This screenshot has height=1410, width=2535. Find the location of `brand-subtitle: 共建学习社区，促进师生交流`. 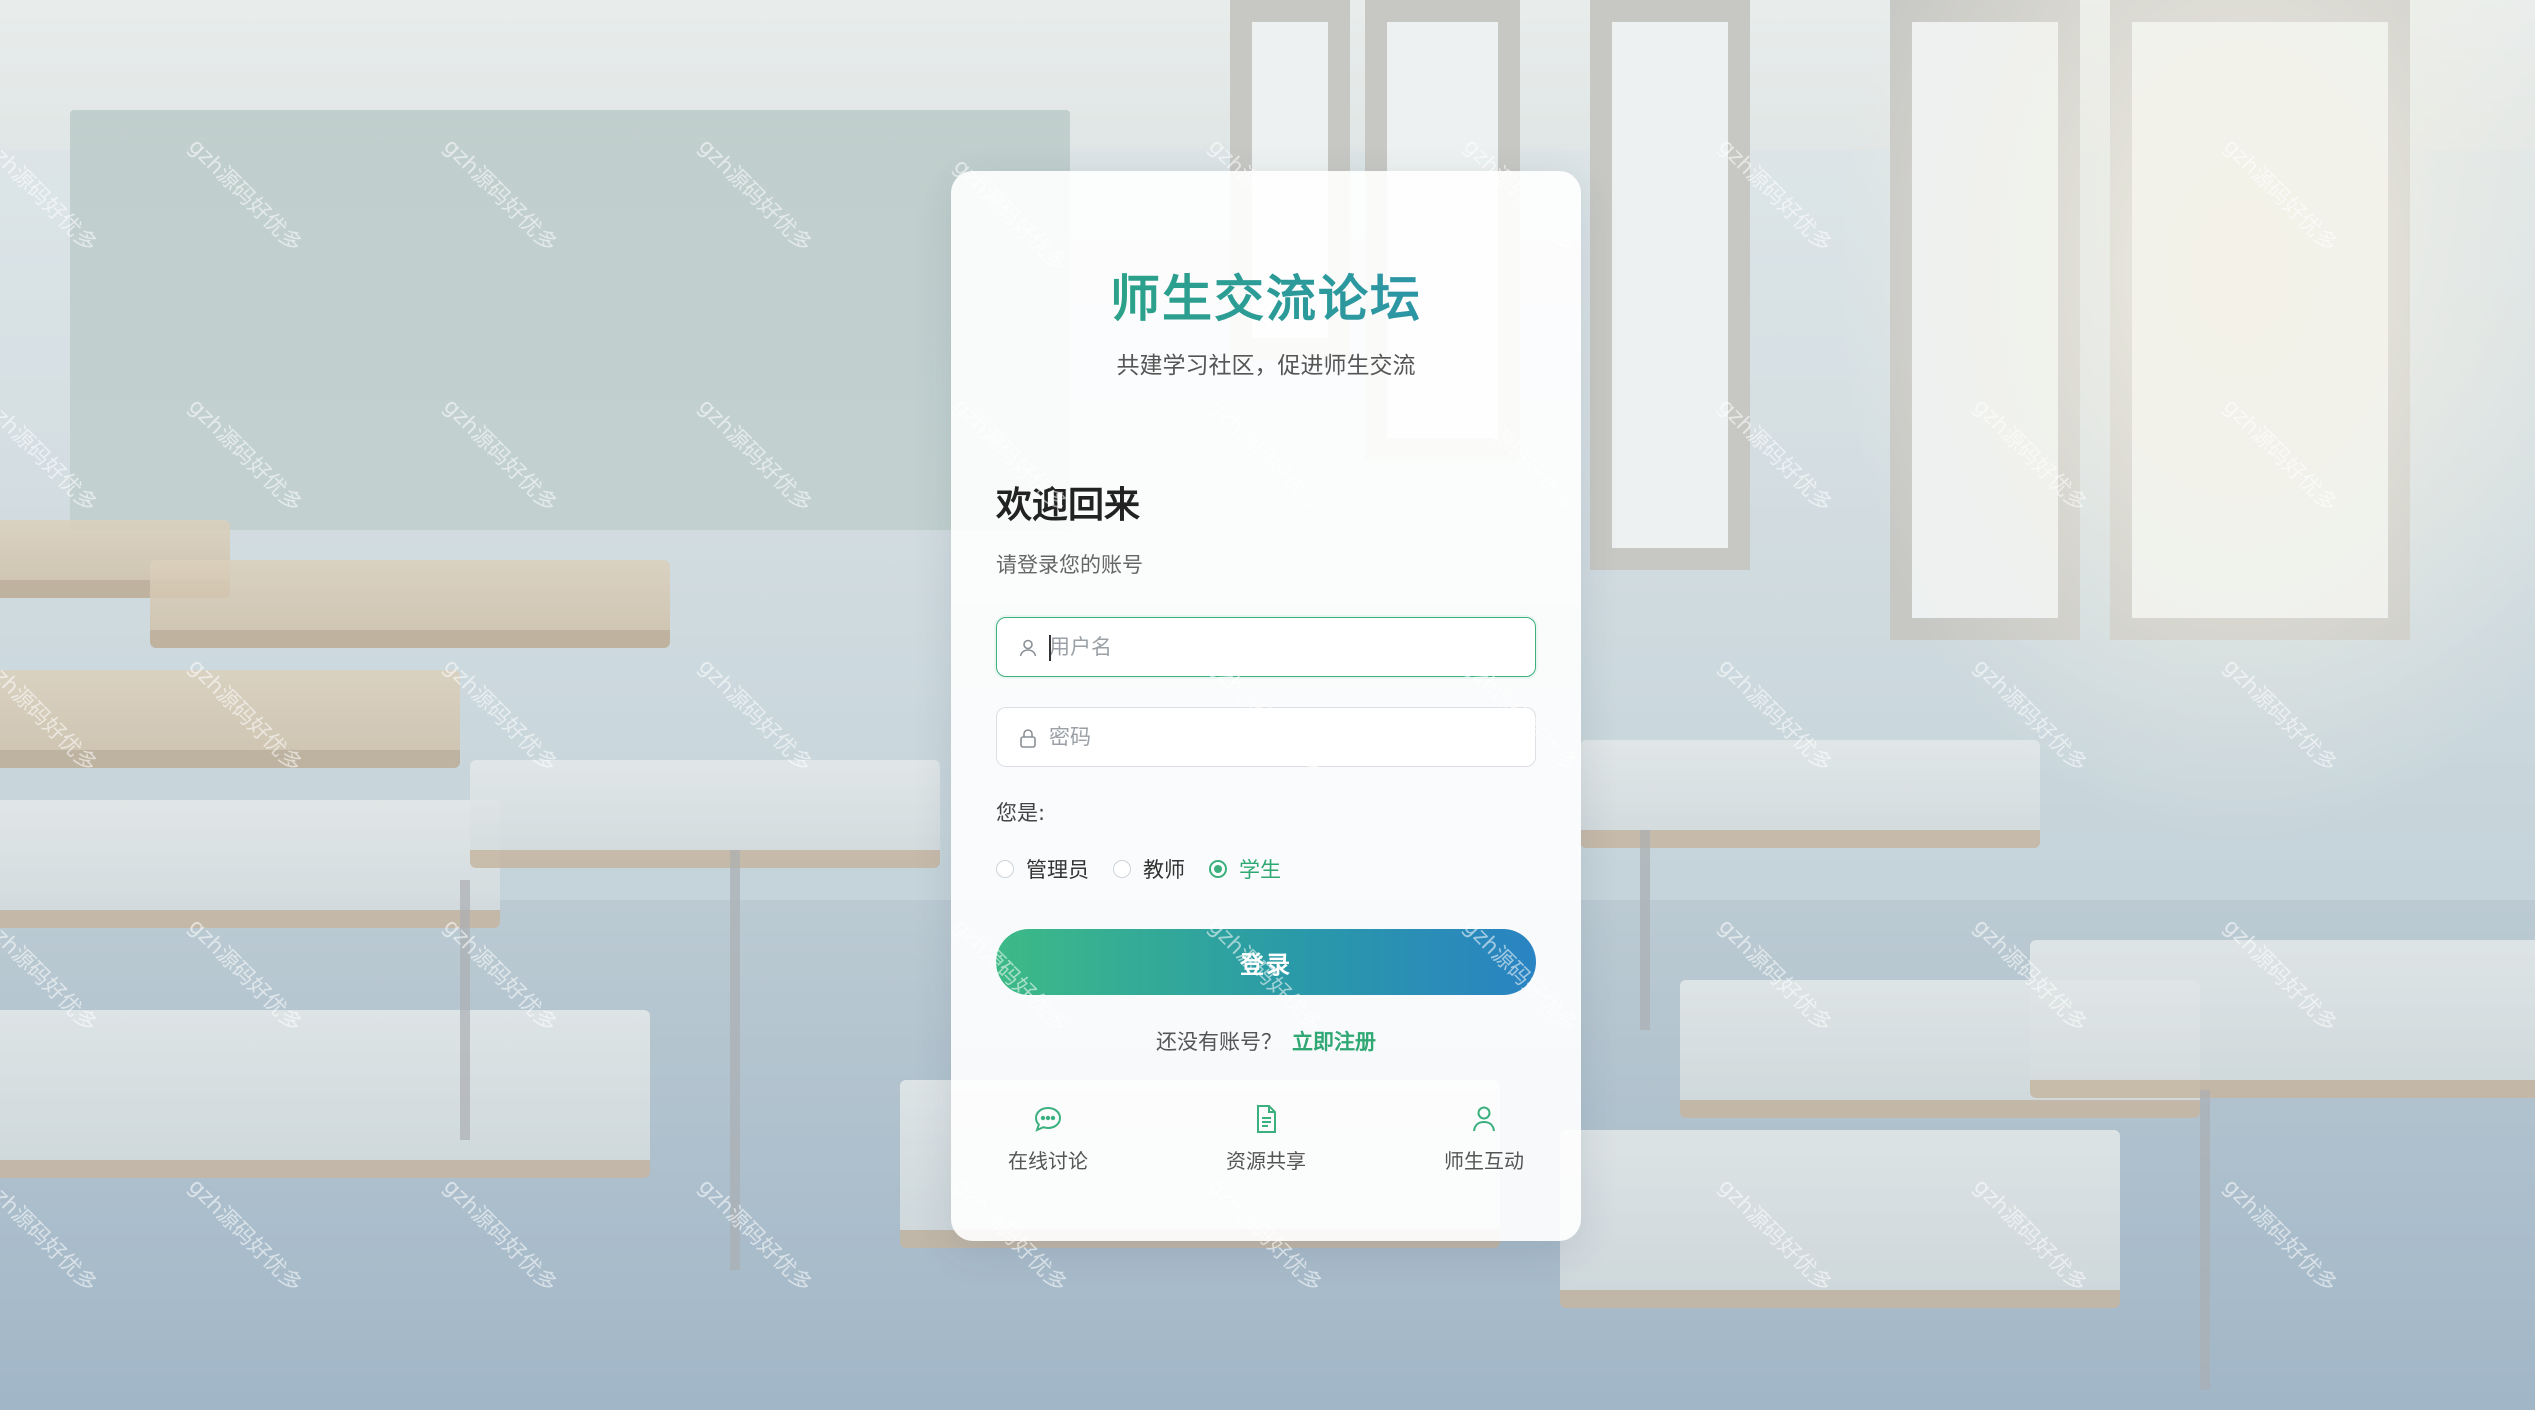

brand-subtitle: 共建学习社区，促进师生交流 is located at coordinates (1266, 366).